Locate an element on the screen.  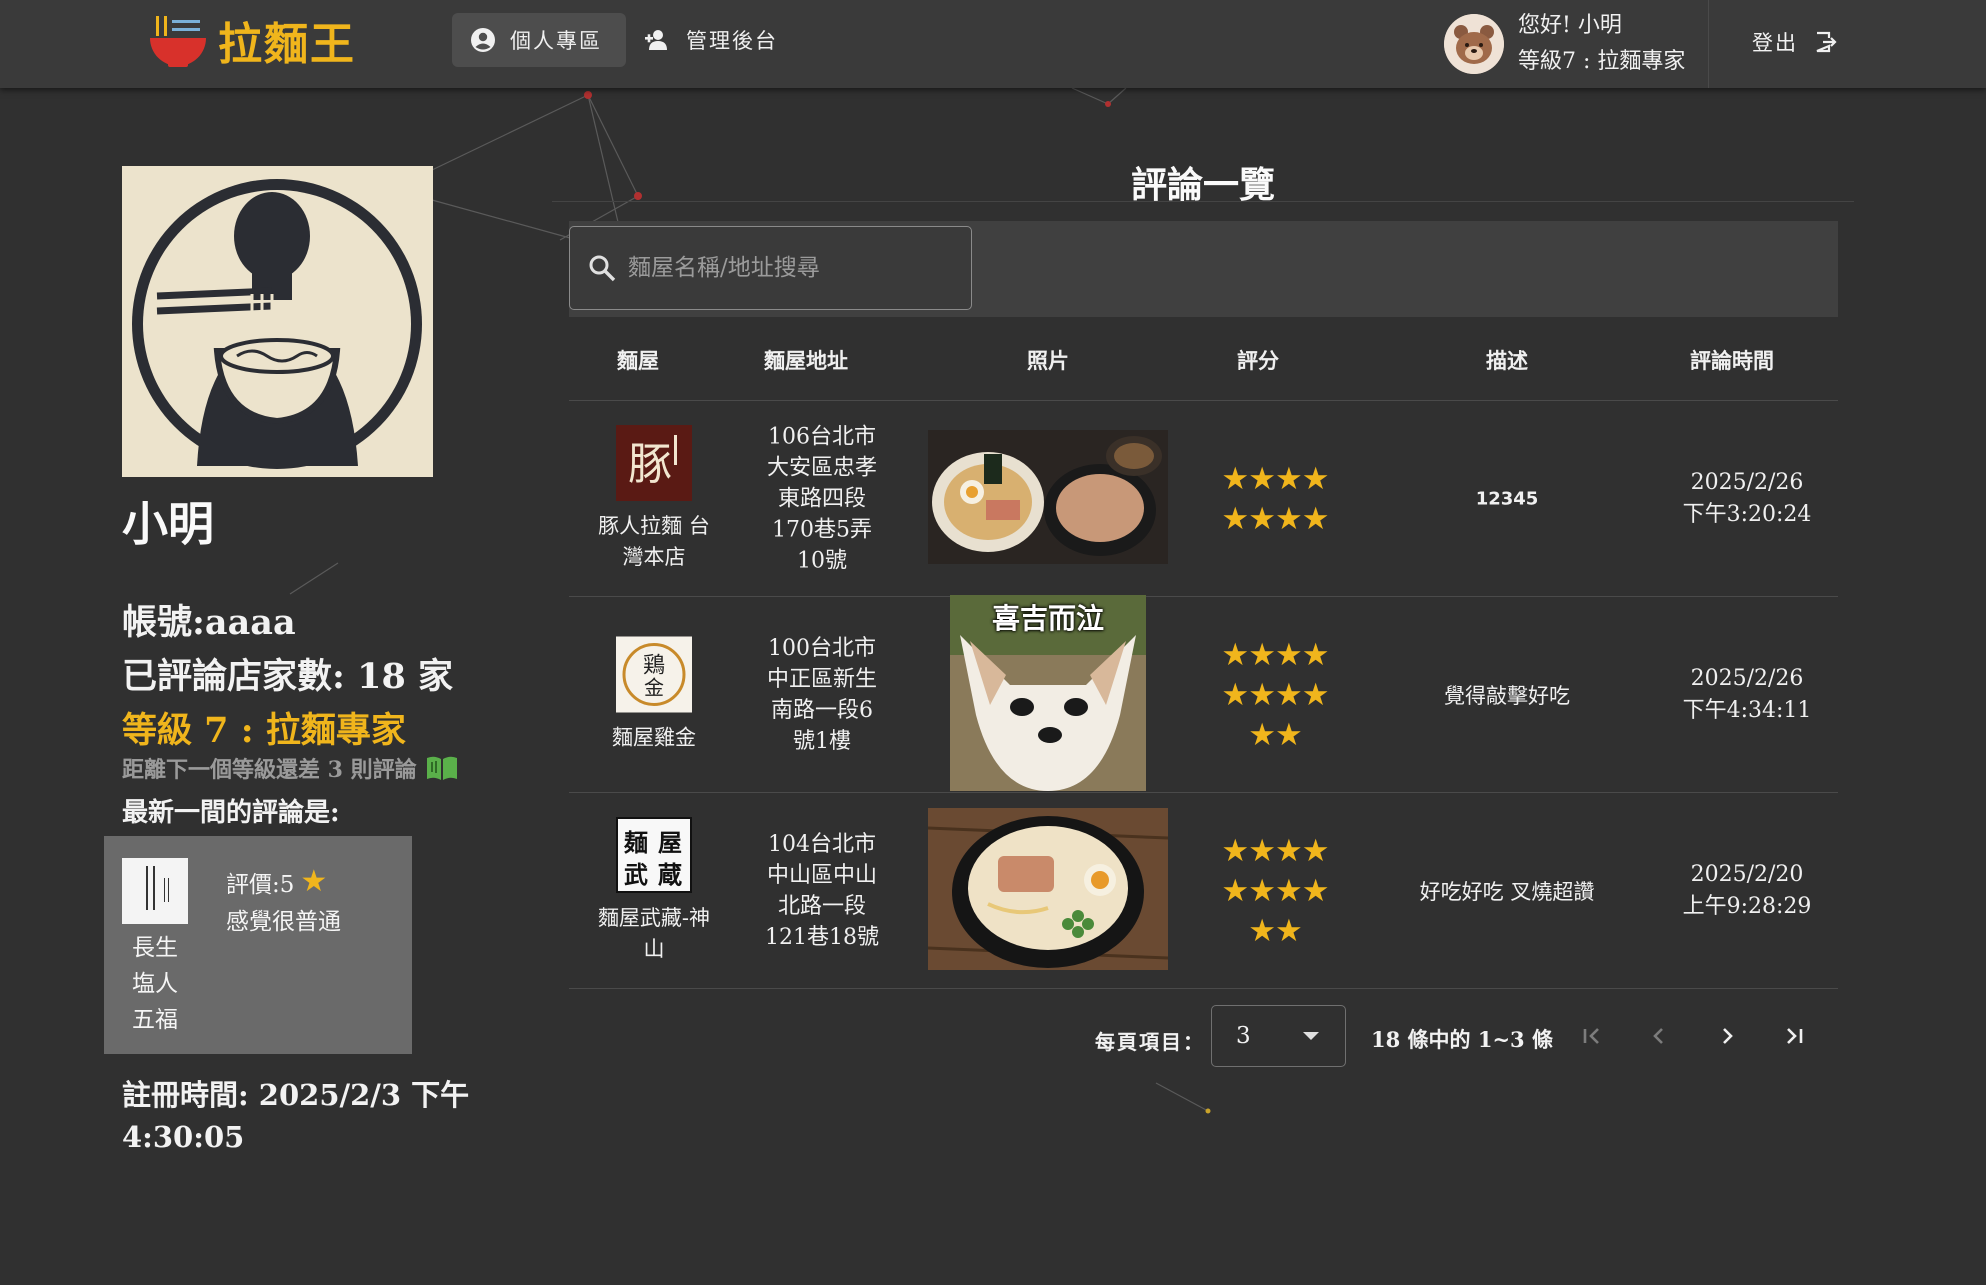
latest-rating-text: 評價:5 is located at coordinates (260, 884).